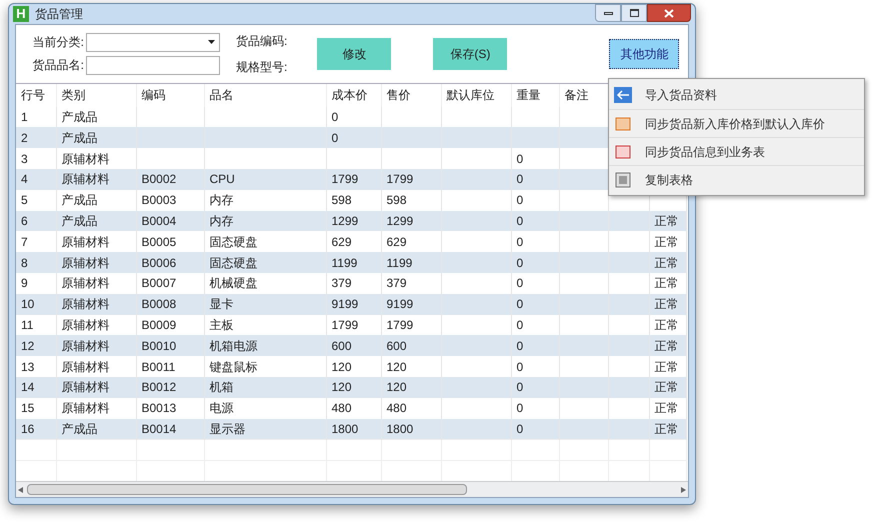 Image resolution: width=872 pixels, height=531 pixels. I want to click on menu-item: 复制表格, so click(669, 179).